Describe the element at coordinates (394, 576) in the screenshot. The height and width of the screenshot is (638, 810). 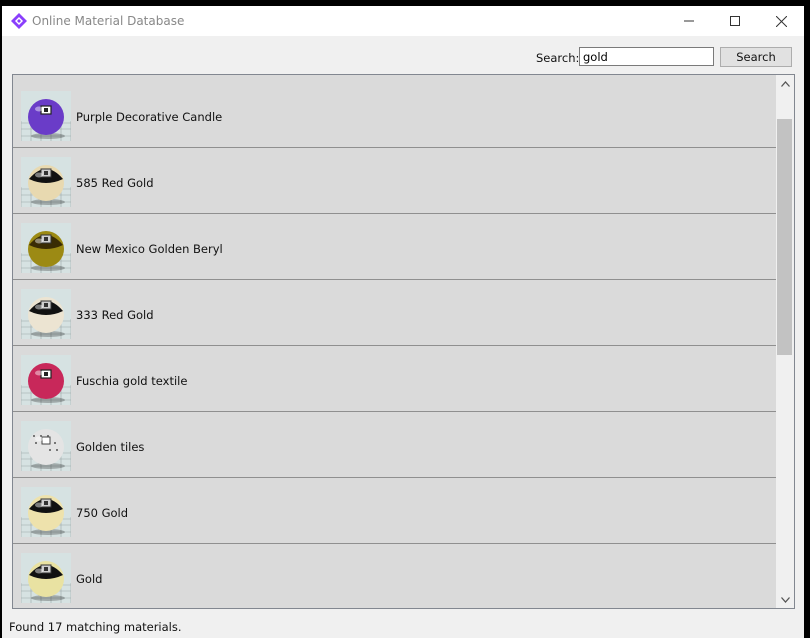
I see `material-list-item: Gold` at that location.